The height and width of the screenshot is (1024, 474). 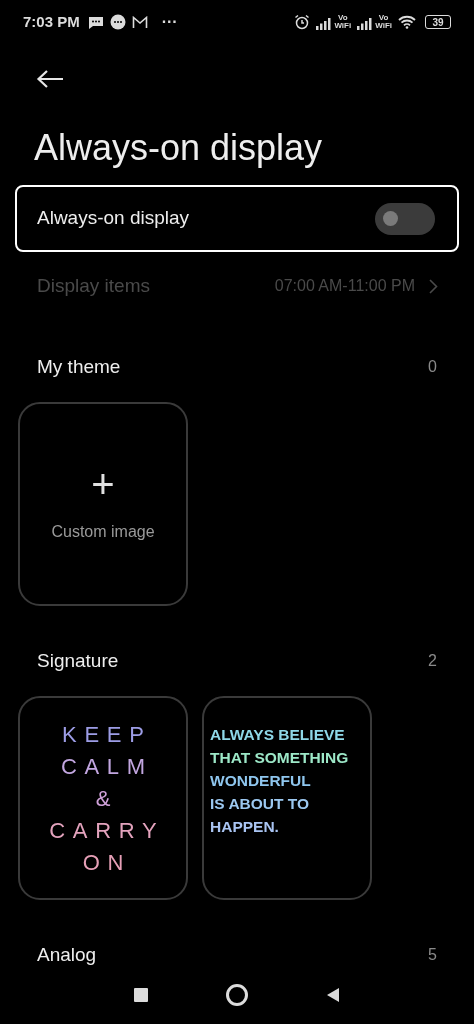 I want to click on toggle-row: Always-on display, so click(x=237, y=218).